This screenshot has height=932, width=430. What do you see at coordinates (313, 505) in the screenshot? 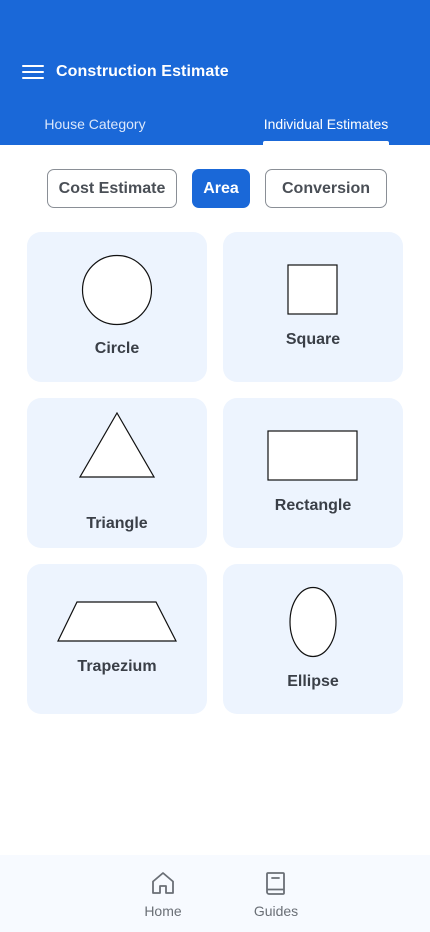
I see `shape-label: Rectangle` at bounding box center [313, 505].